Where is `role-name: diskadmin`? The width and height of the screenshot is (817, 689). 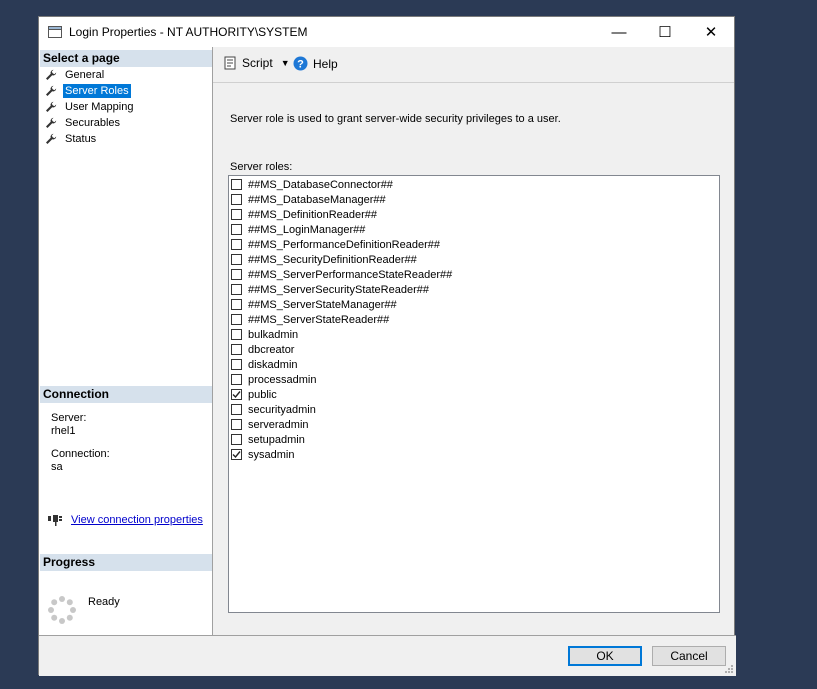
role-name: diskadmin is located at coordinates (273, 364).